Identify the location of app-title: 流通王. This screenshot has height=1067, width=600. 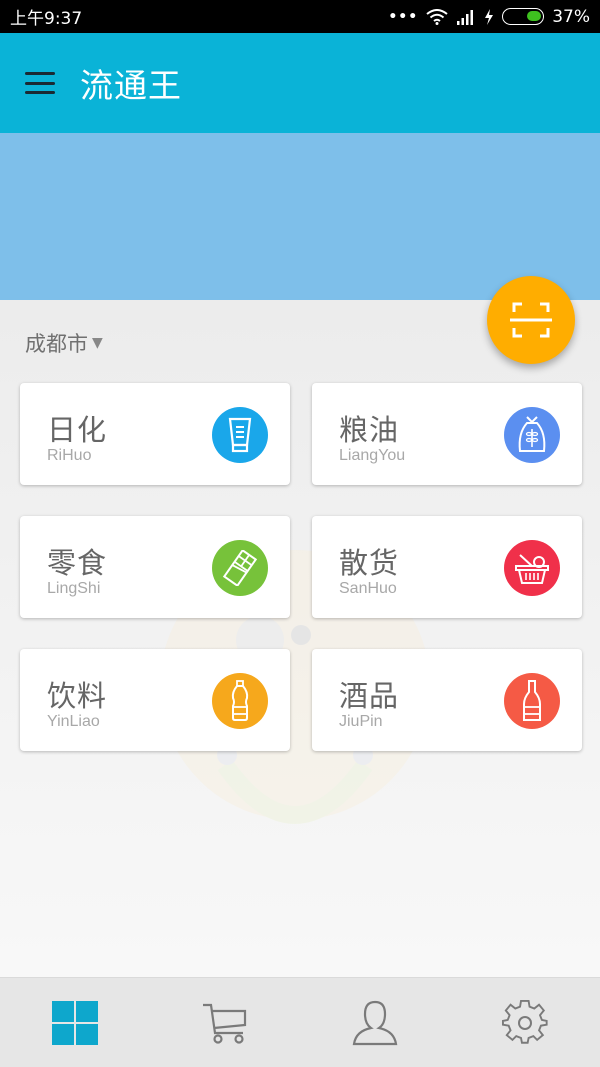
(131, 85).